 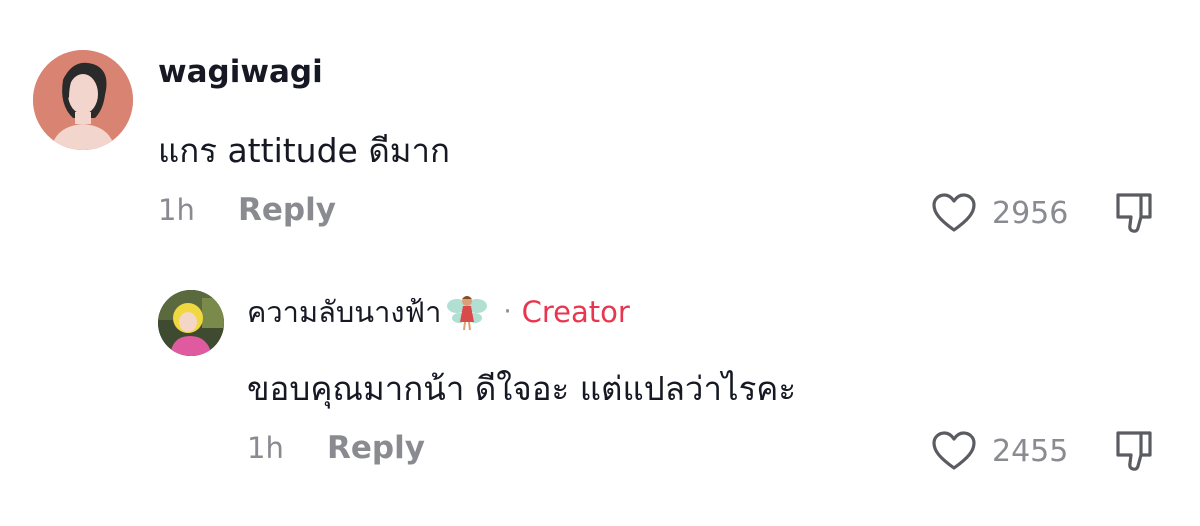 What do you see at coordinates (240, 72) in the screenshot?
I see `comment-username: wagiwagi` at bounding box center [240, 72].